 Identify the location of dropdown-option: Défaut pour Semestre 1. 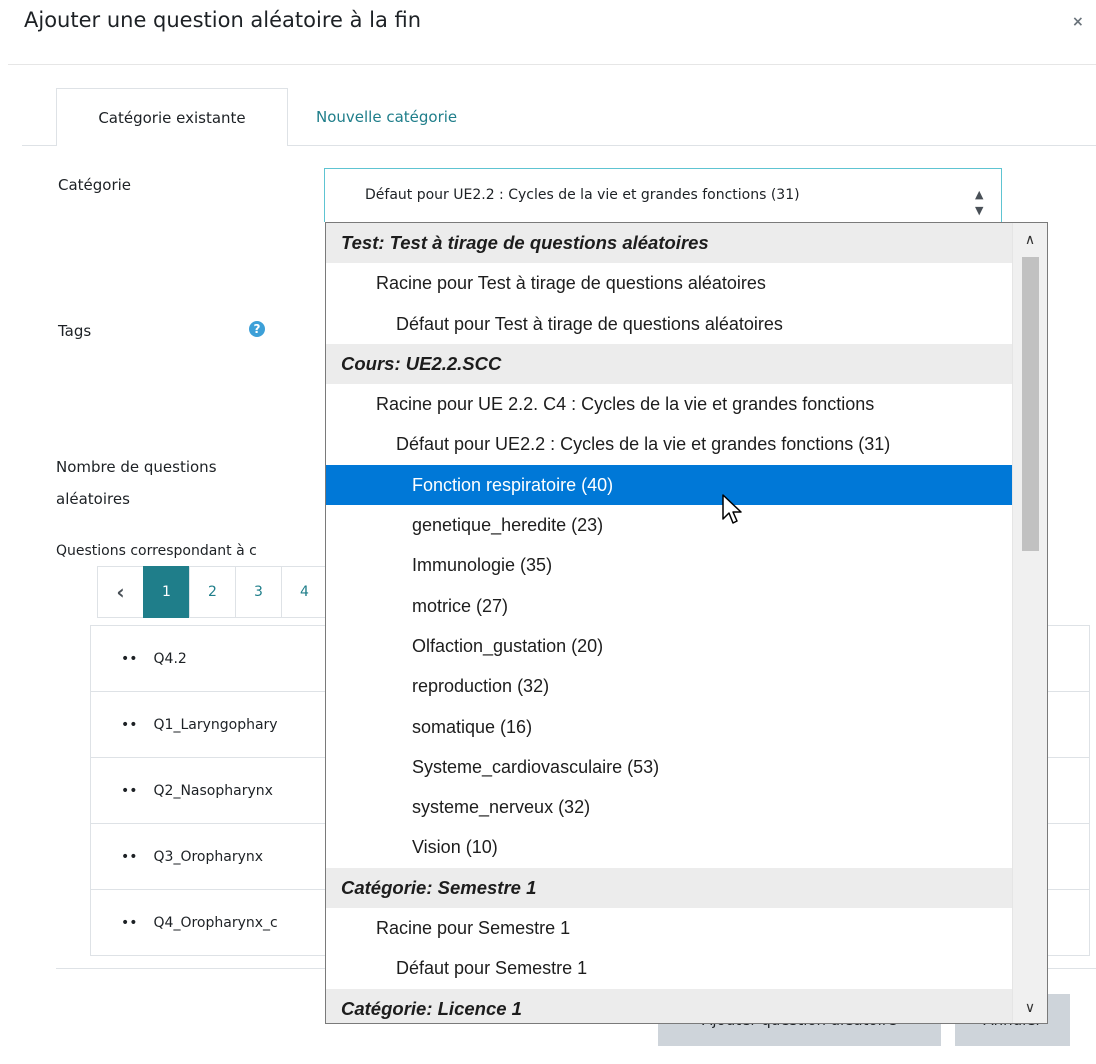
(669, 968).